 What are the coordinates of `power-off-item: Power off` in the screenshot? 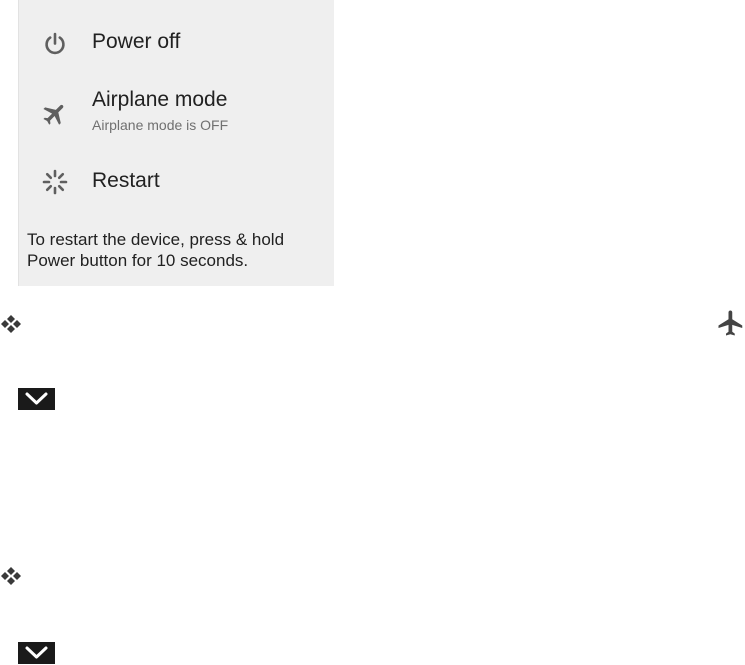 It's located at (177, 44).